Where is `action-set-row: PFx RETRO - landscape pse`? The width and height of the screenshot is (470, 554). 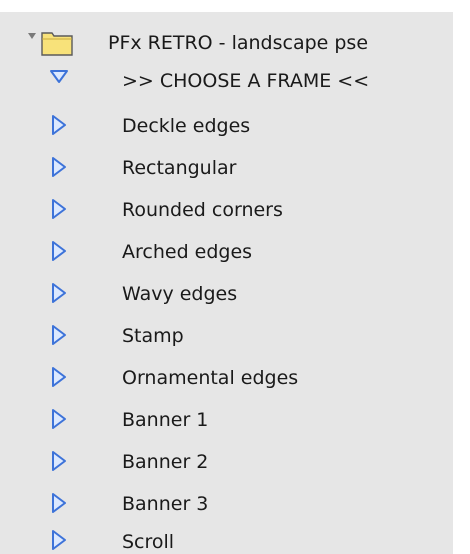
action-set-row: PFx RETRO - landscape pse is located at coordinates (226, 43).